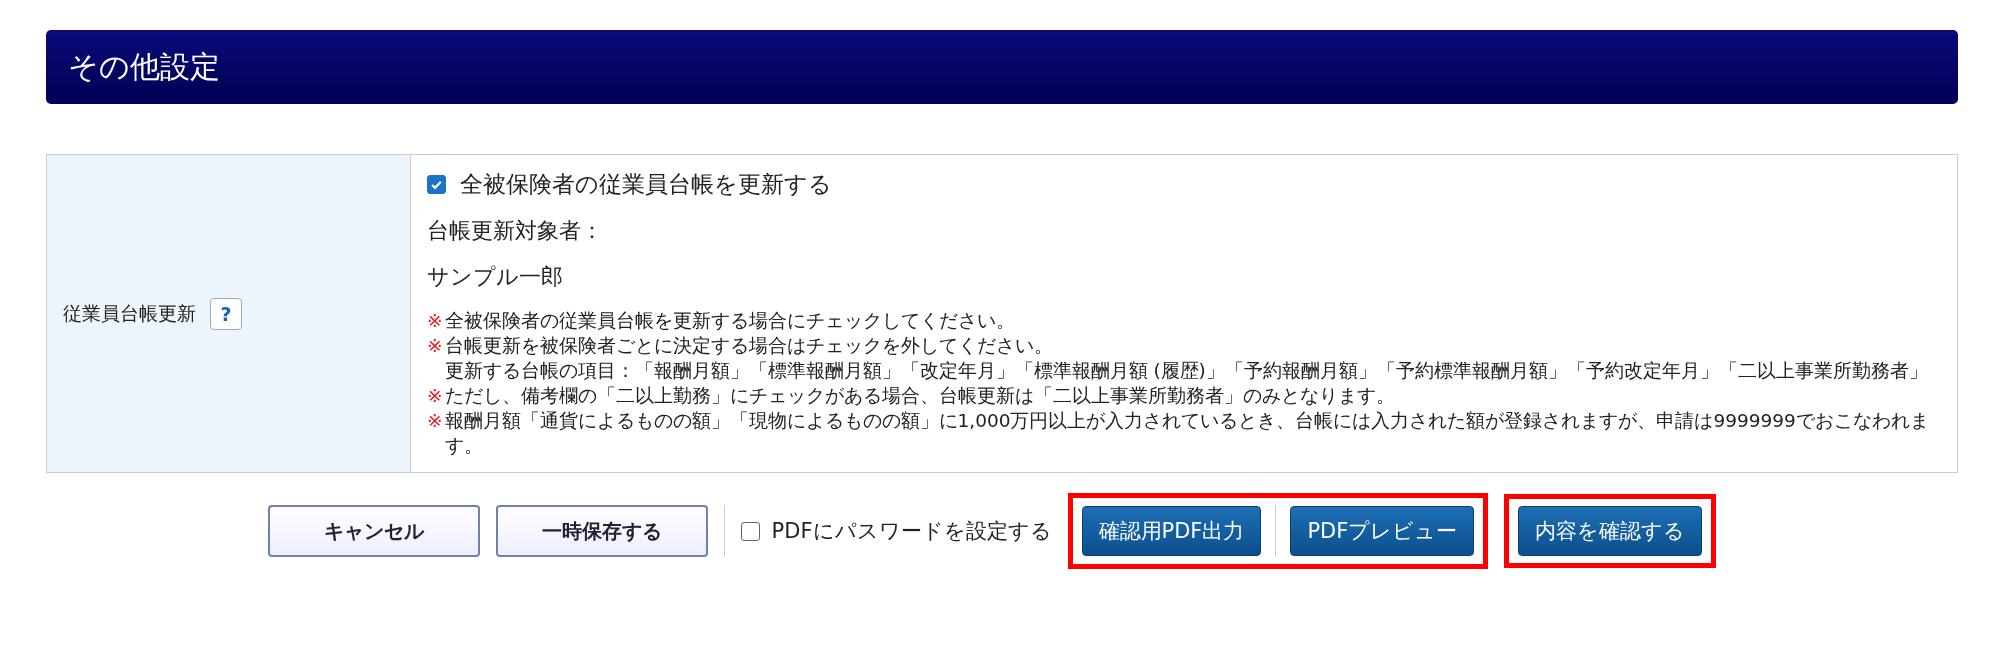  I want to click on check-icon, so click(436, 184).